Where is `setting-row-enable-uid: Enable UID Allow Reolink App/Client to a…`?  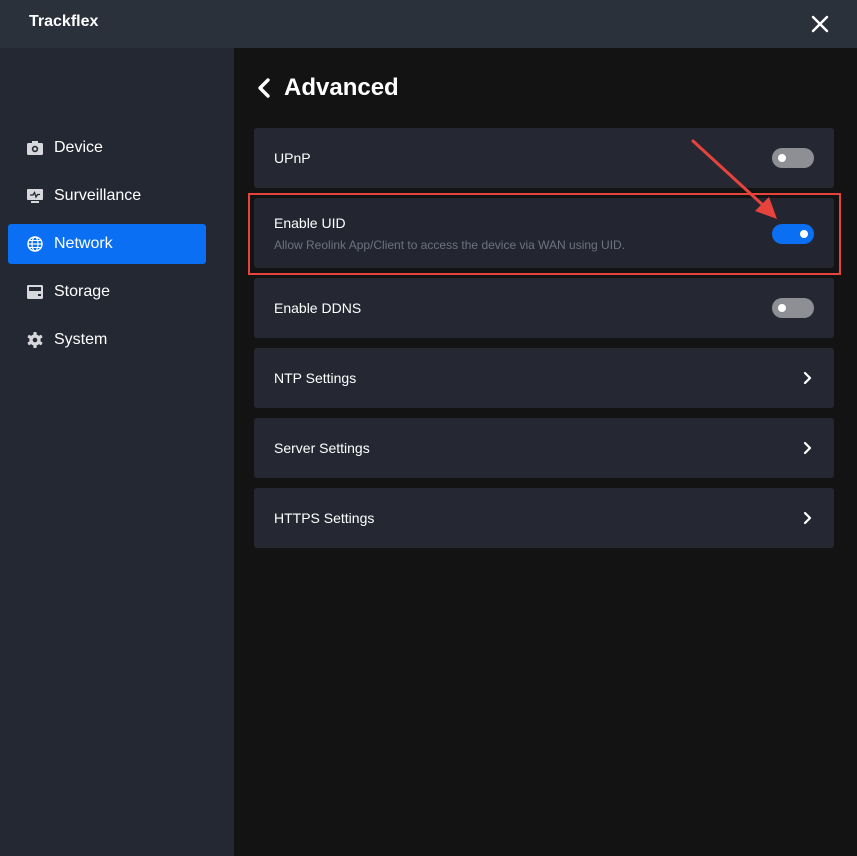
setting-row-enable-uid: Enable UID Allow Reolink App/Client to a… is located at coordinates (544, 233).